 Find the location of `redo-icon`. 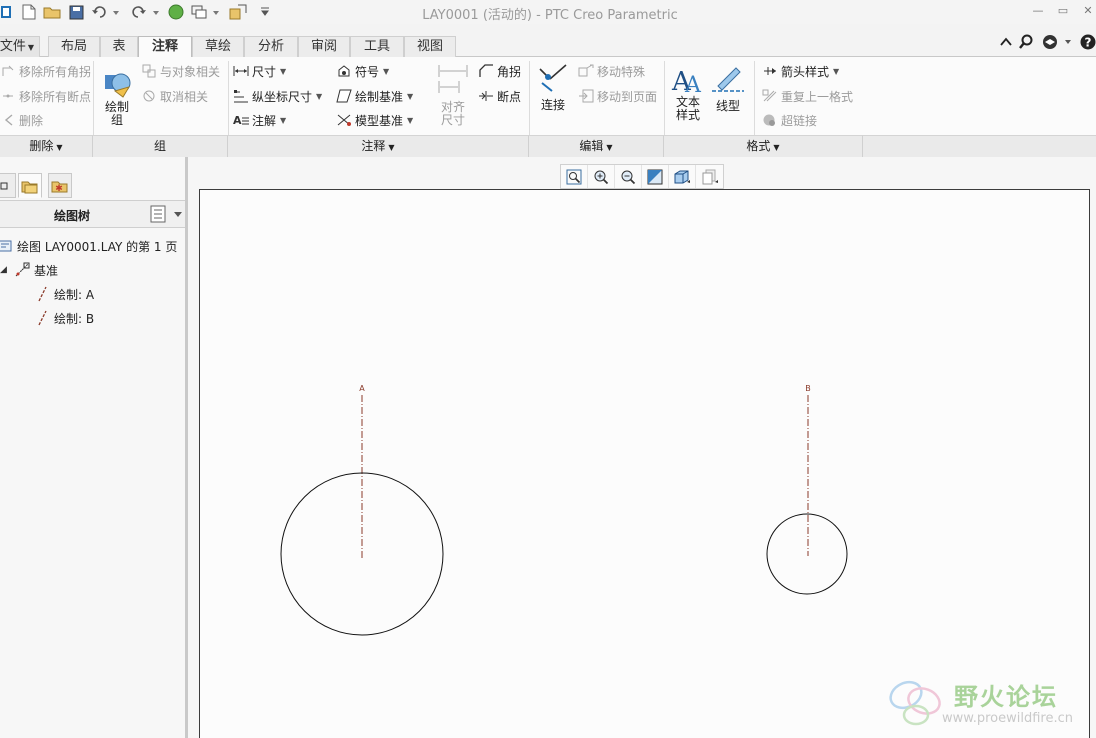

redo-icon is located at coordinates (145, 12).